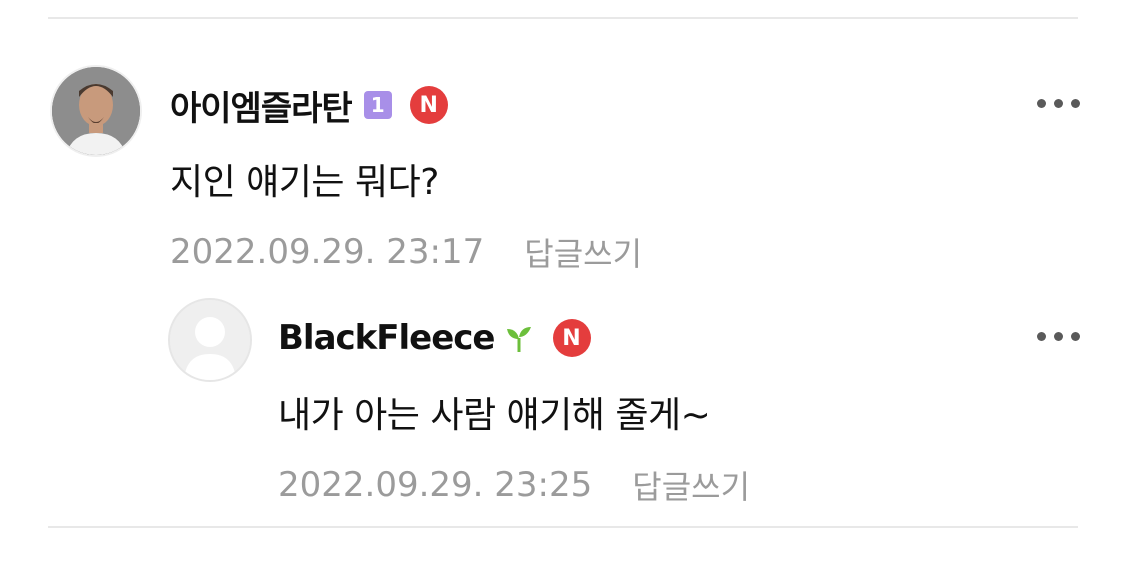 This screenshot has width=1125, height=567. I want to click on bottom-divider, so click(563, 527).